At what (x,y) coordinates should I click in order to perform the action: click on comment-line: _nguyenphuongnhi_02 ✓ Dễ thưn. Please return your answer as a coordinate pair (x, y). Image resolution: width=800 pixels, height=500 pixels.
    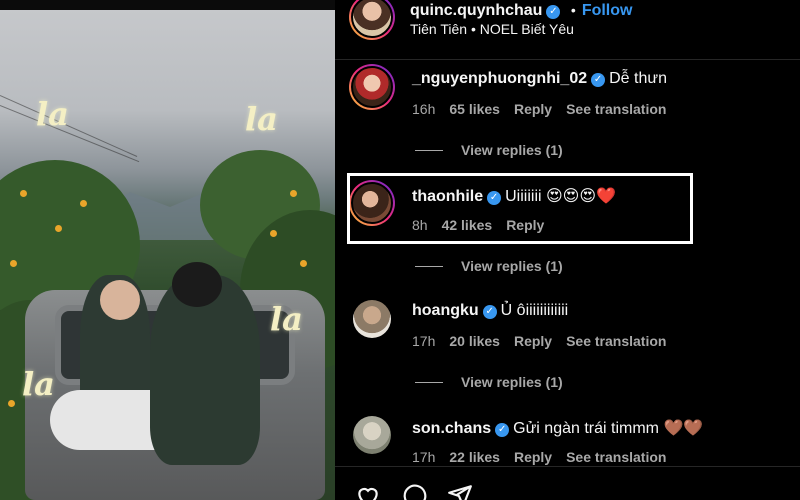
    Looking at the image, I should click on (539, 79).